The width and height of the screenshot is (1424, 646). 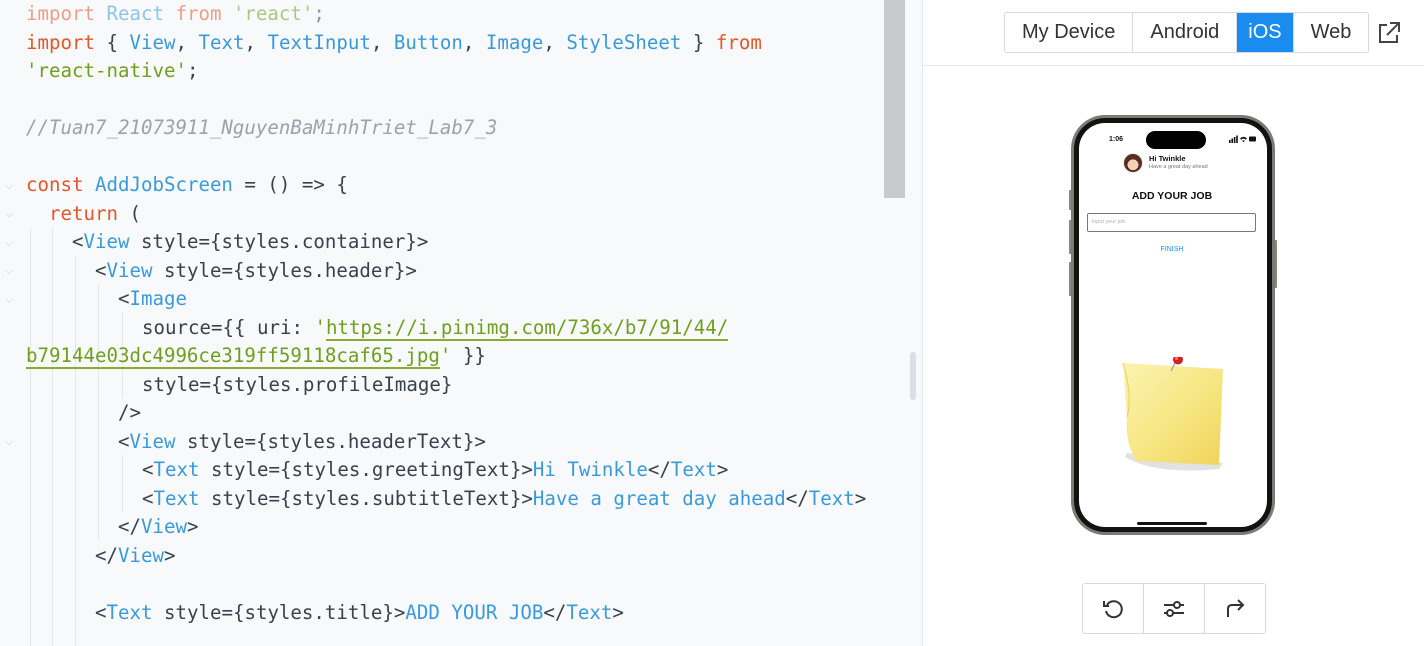 I want to click on finish-button: FINISH, so click(x=1172, y=249).